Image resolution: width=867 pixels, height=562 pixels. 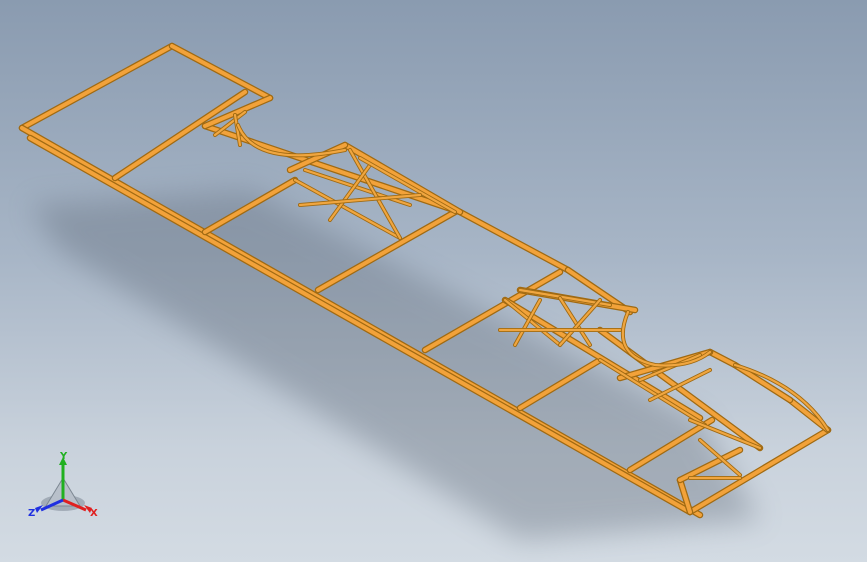 What do you see at coordinates (31, 513) in the screenshot?
I see `z-axis-label: Z` at bounding box center [31, 513].